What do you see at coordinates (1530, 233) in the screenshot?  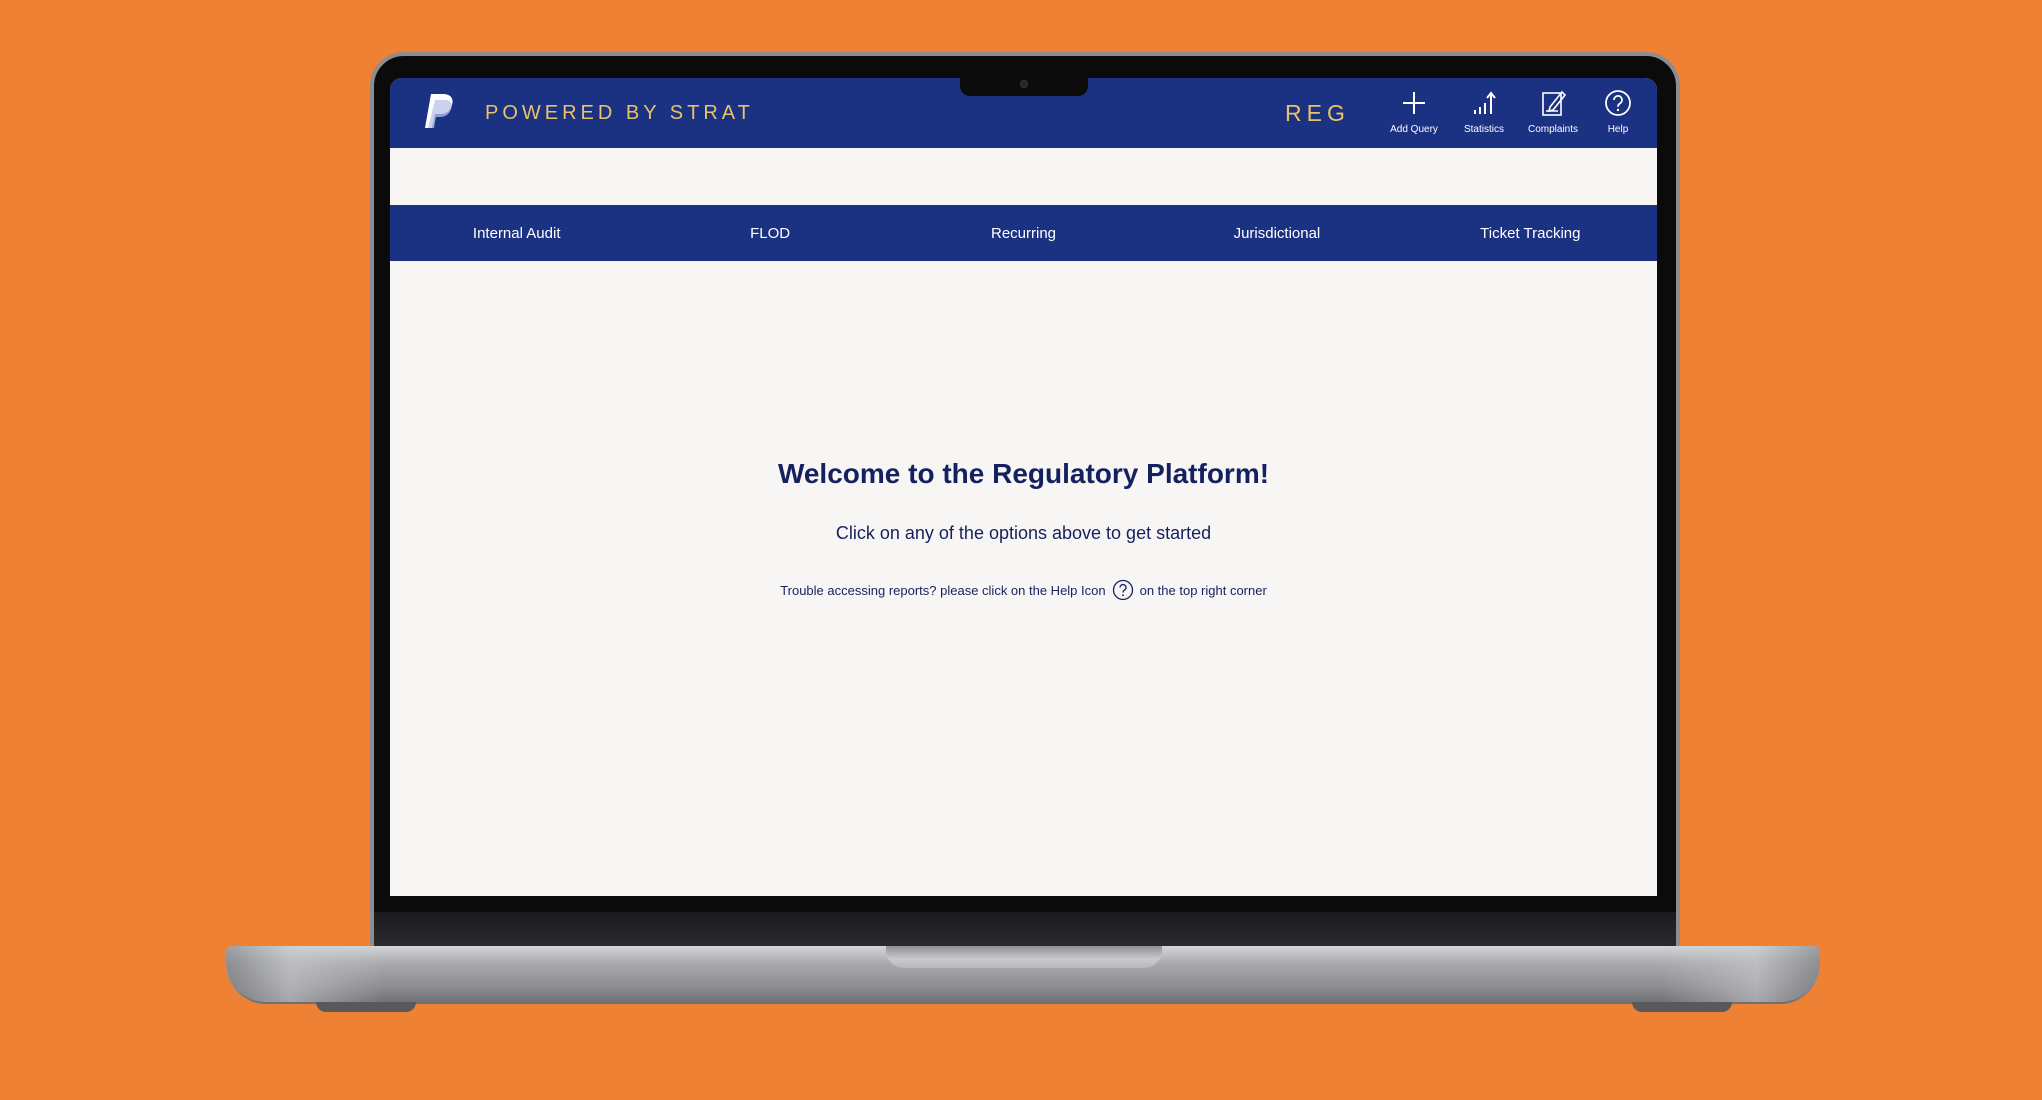 I see `nav-item-ticket-tracking: Ticket Tracking` at bounding box center [1530, 233].